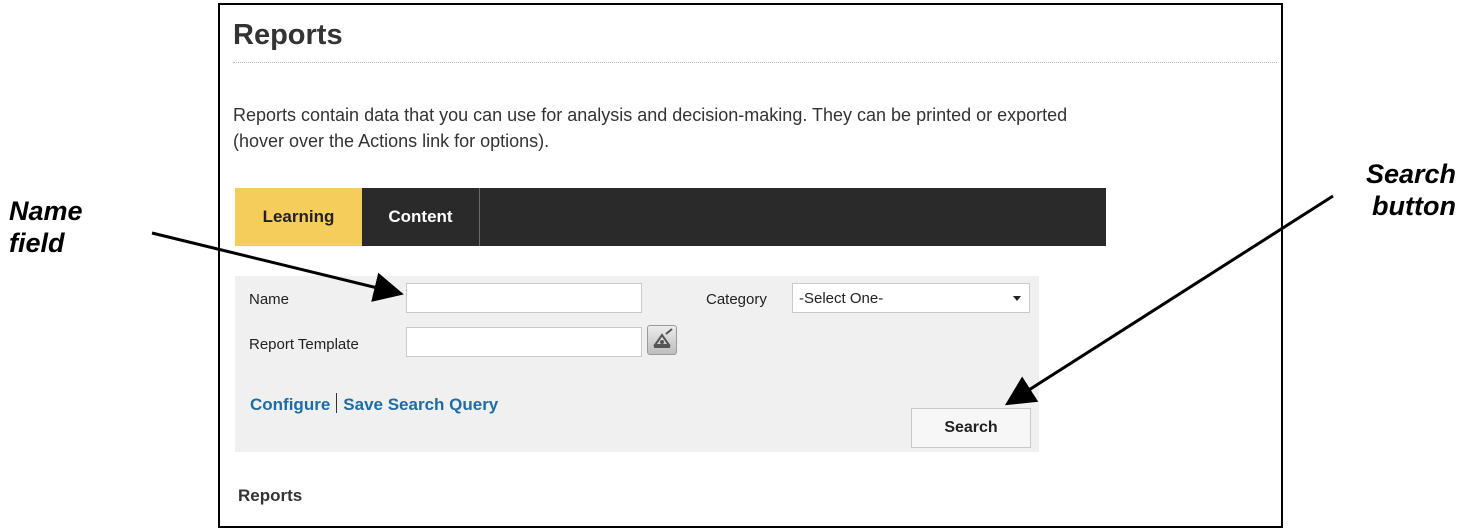 Image resolution: width=1473 pixels, height=529 pixels. Describe the element at coordinates (337, 403) in the screenshot. I see `link-separator` at that location.